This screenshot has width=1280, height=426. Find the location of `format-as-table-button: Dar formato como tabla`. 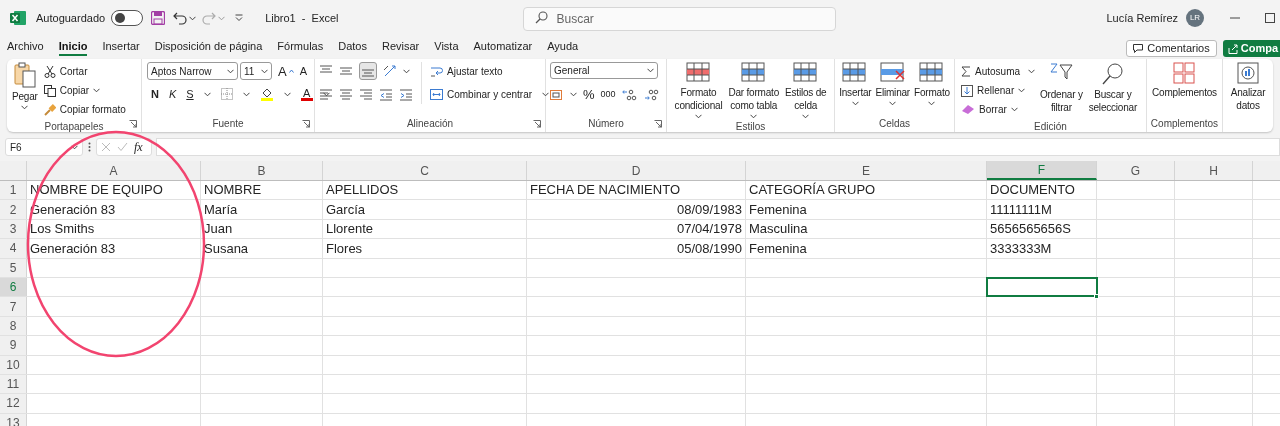

format-as-table-button: Dar formato como tabla is located at coordinates (754, 90).